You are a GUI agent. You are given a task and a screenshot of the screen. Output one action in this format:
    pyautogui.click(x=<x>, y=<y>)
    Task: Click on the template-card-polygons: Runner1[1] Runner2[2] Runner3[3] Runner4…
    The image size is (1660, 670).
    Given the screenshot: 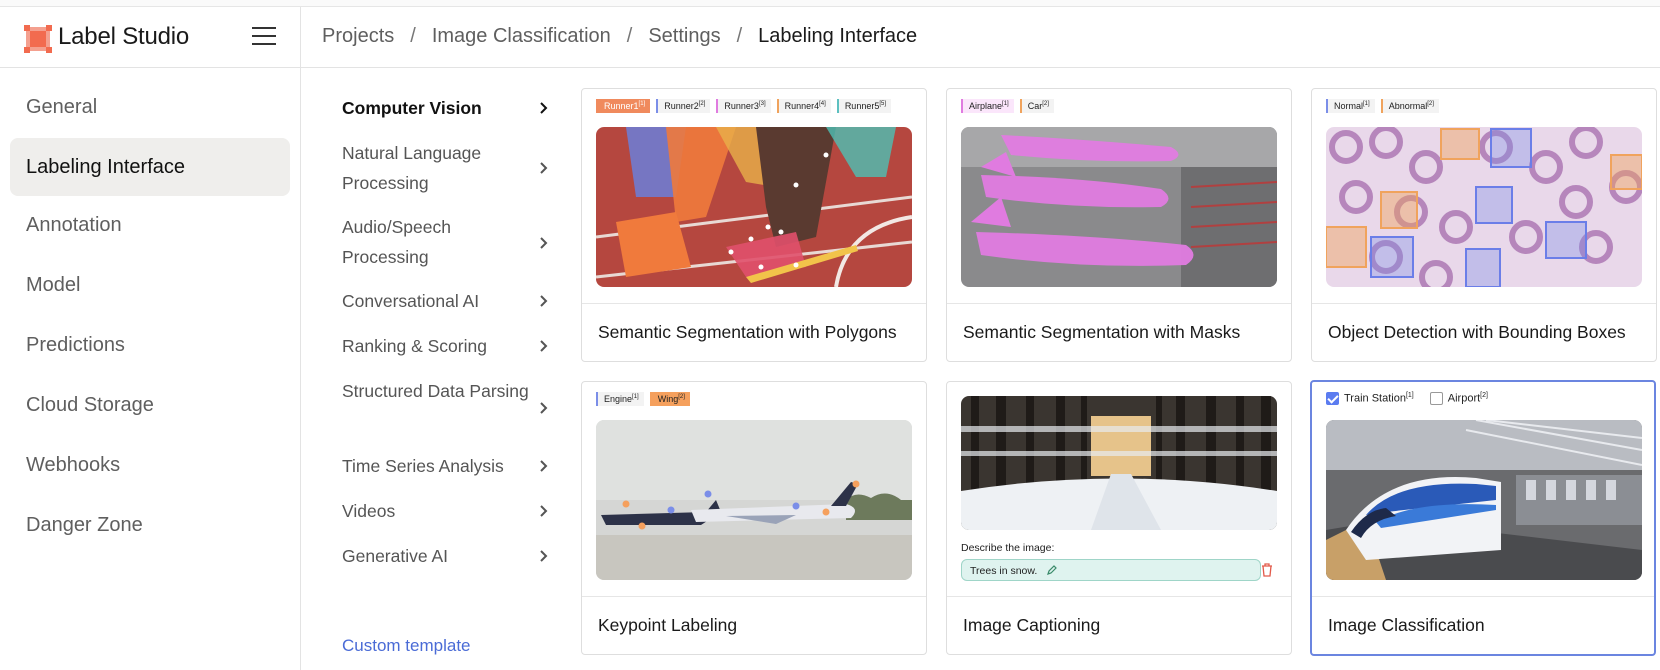 What is the action you would take?
    pyautogui.click(x=754, y=225)
    